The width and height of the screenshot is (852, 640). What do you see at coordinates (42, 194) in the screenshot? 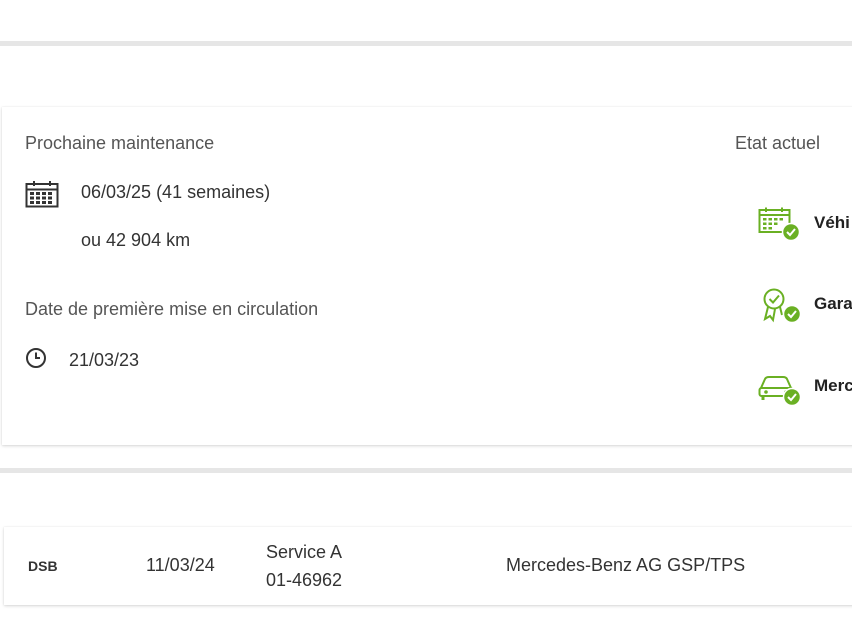
I see `calendar-icon` at bounding box center [42, 194].